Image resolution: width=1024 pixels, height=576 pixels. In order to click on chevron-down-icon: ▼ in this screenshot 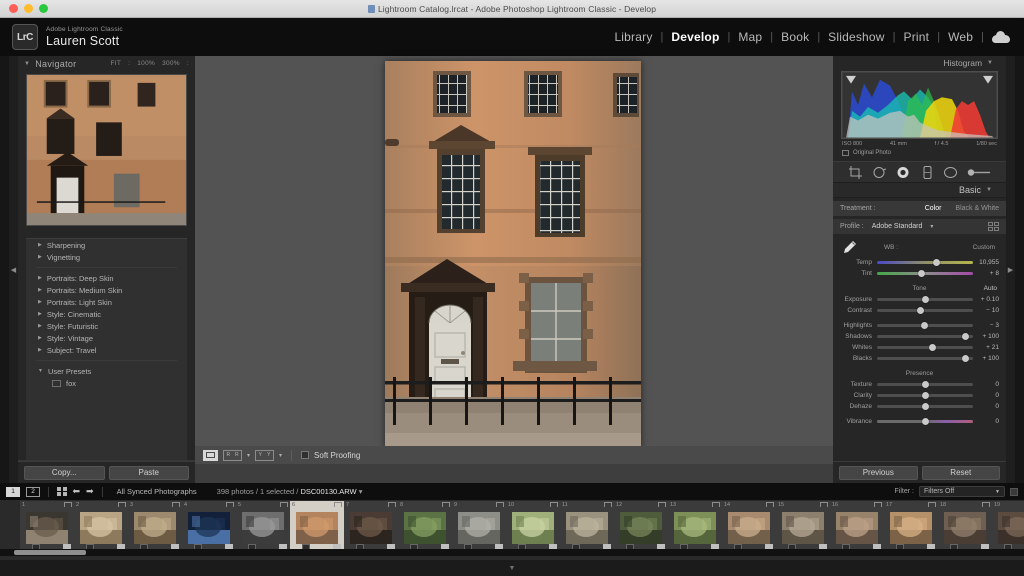, I will do `click(990, 63)`.